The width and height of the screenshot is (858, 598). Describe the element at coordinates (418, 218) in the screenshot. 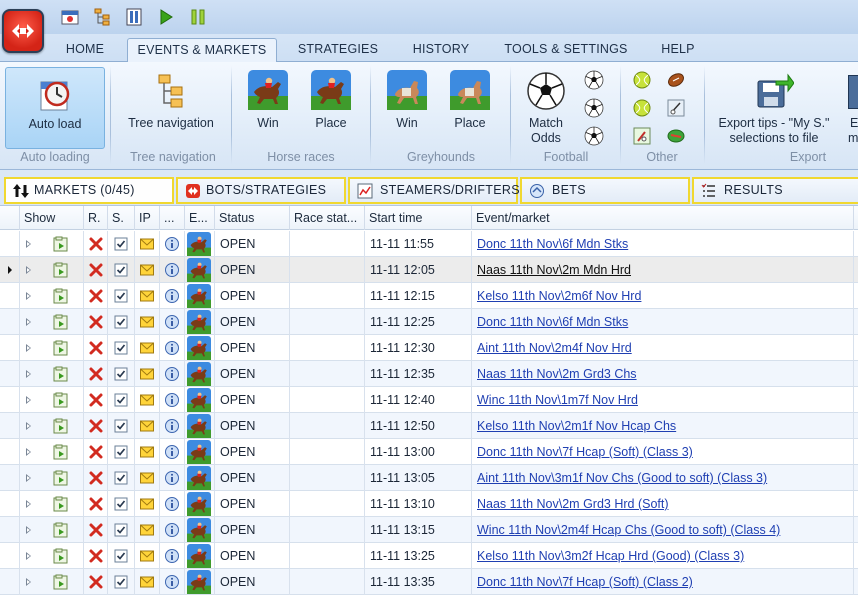

I see `header-start-time: Start time` at that location.